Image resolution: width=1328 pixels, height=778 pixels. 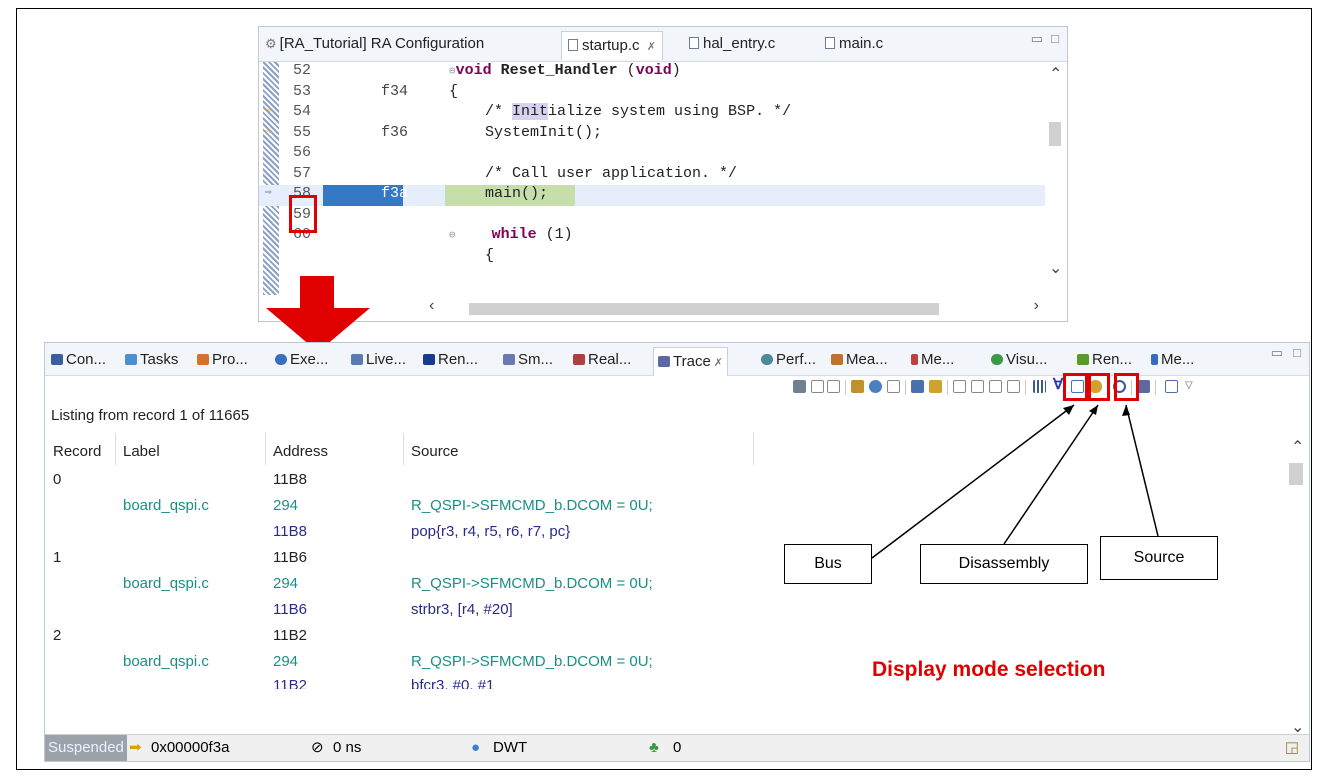 I want to click on line-number-highlight-box, so click(x=303, y=214).